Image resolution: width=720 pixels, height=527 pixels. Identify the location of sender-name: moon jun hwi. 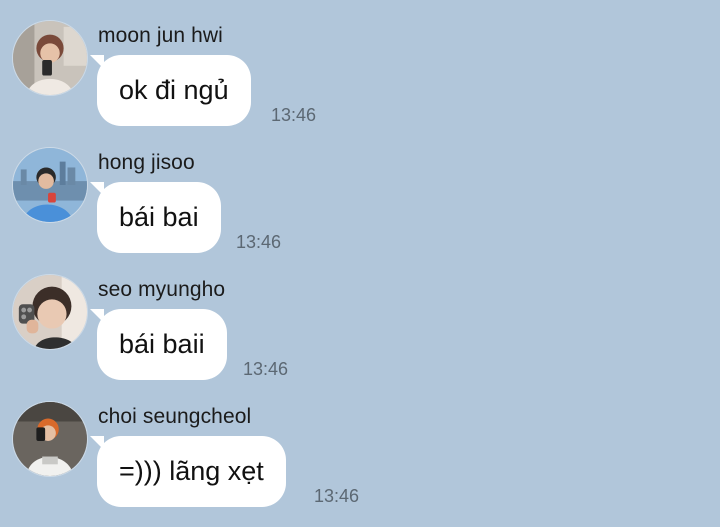
(160, 35).